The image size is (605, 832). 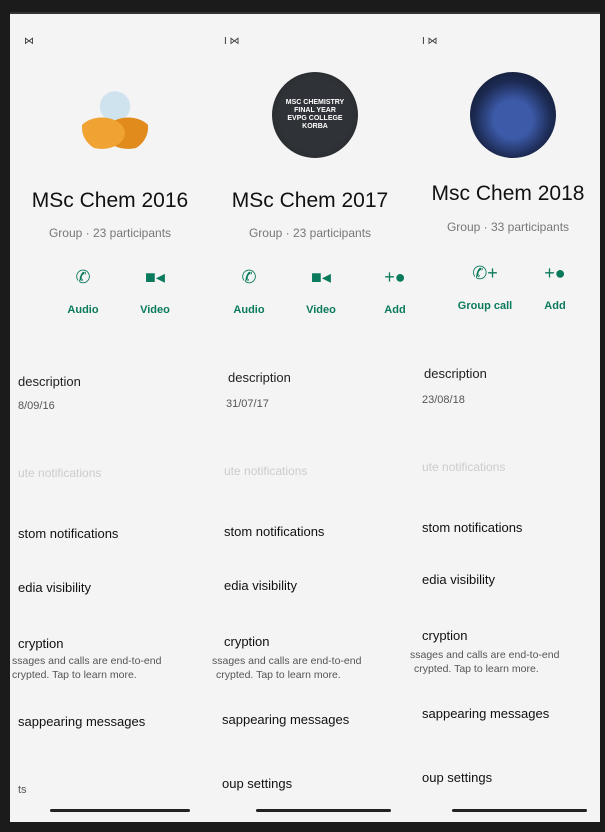 What do you see at coordinates (110, 200) in the screenshot?
I see `group-title: MSc Chem 2016` at bounding box center [110, 200].